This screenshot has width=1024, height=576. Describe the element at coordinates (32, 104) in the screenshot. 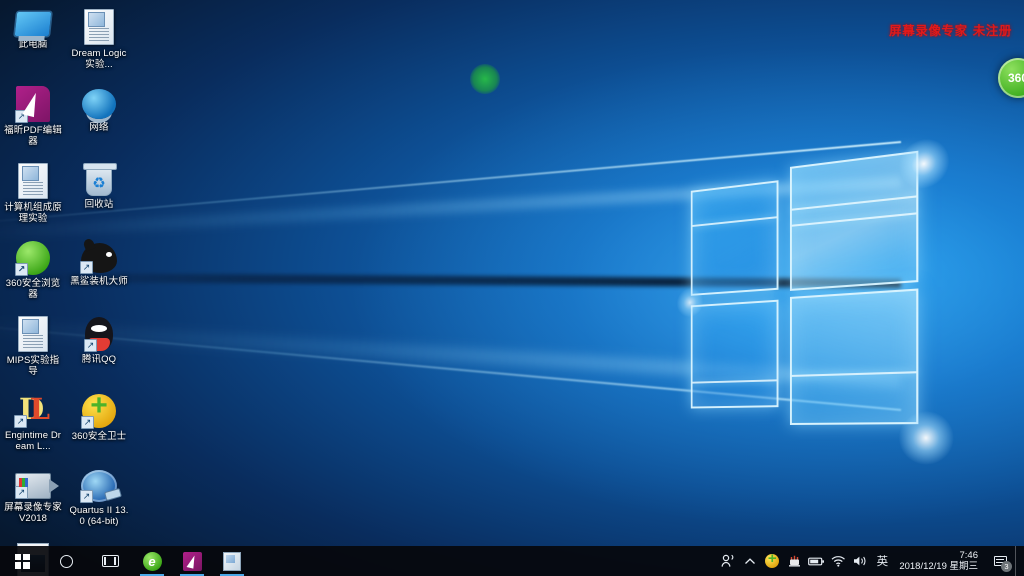

I see `foxit-pdf-editor-icon: ↗` at that location.